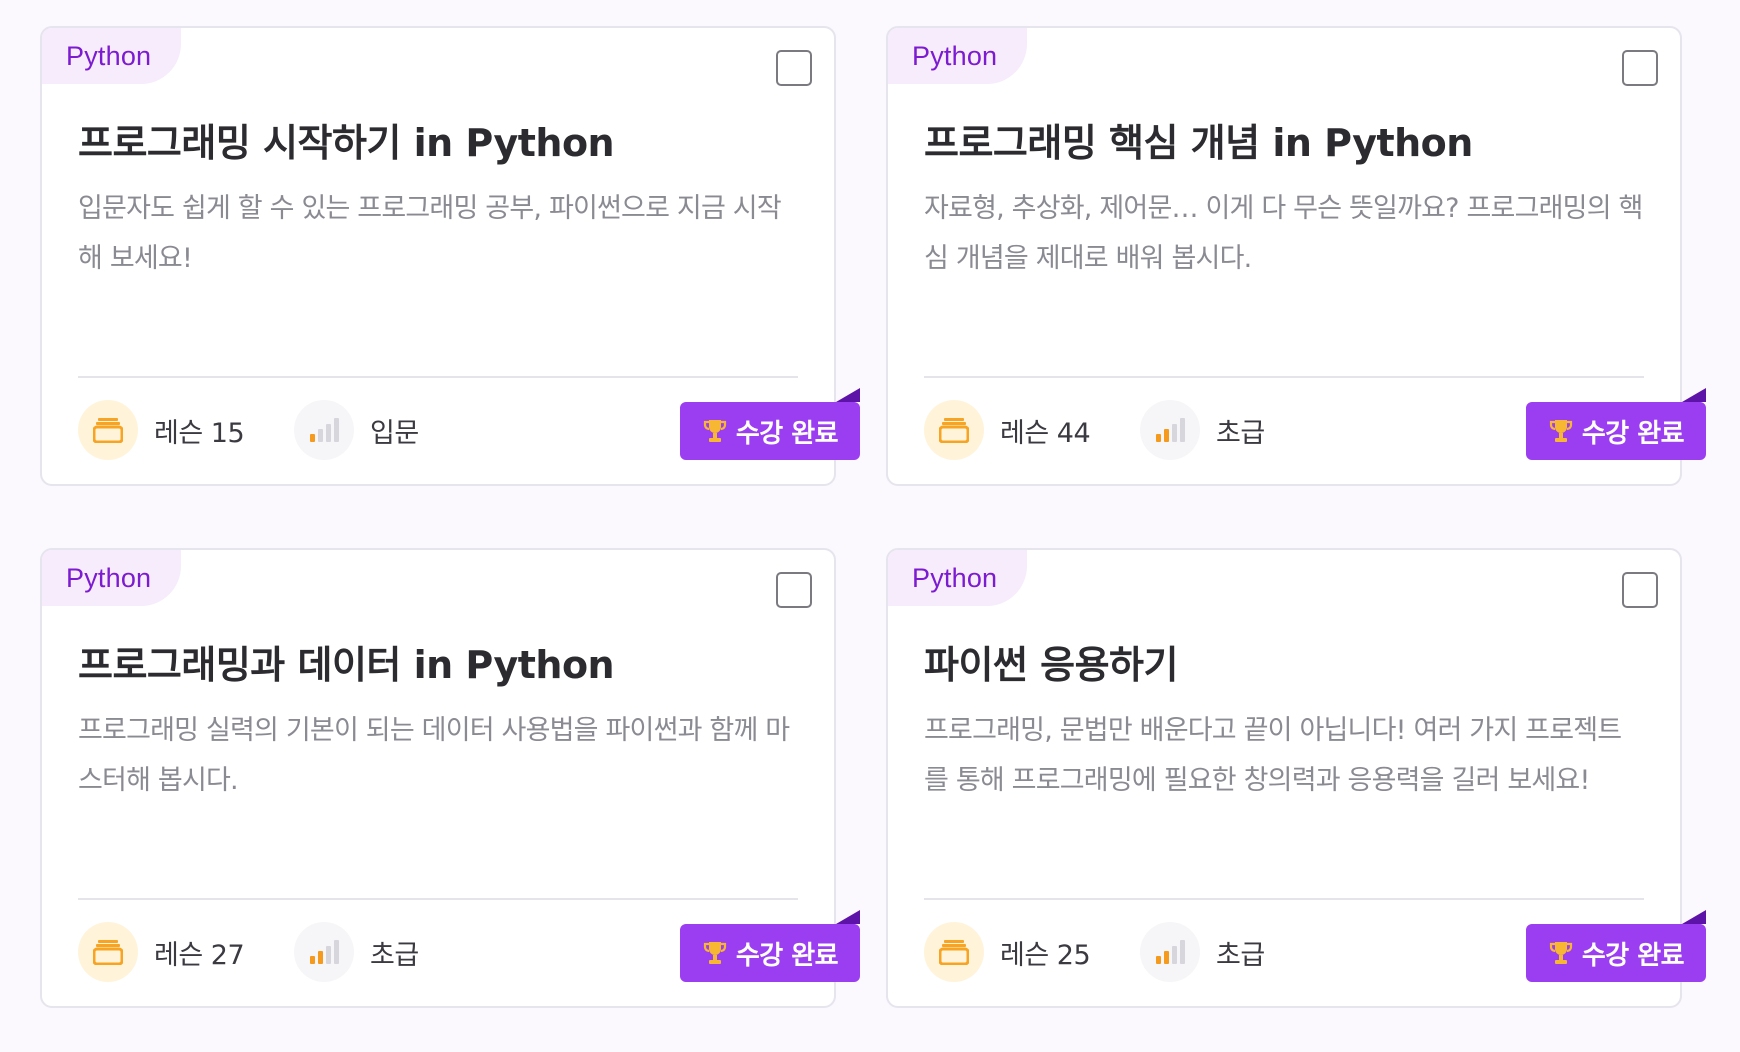 The width and height of the screenshot is (1740, 1052). What do you see at coordinates (248, 952) in the screenshot?
I see `course-meta: 레슨 27 초급` at bounding box center [248, 952].